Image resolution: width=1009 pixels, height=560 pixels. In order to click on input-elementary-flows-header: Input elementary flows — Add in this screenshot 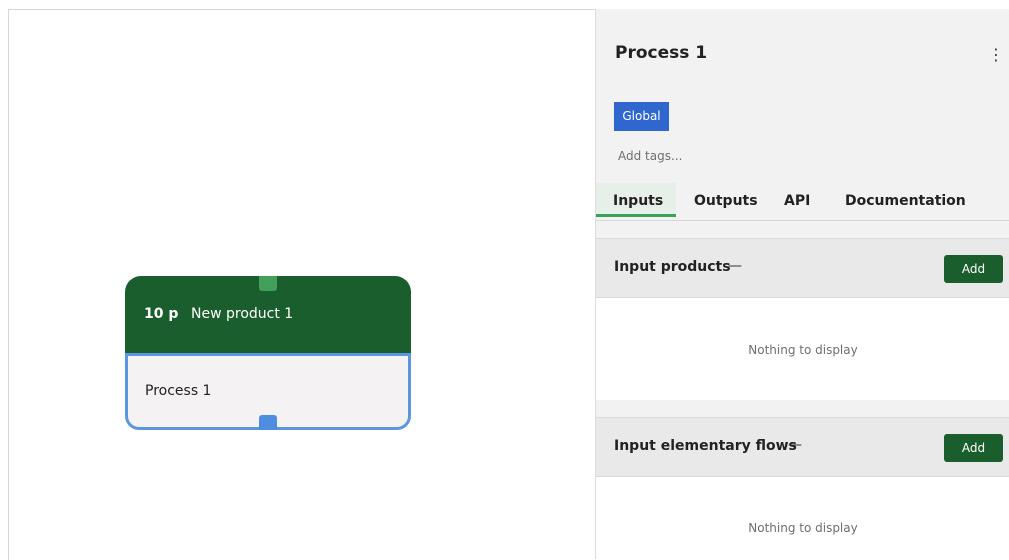, I will do `click(802, 447)`.